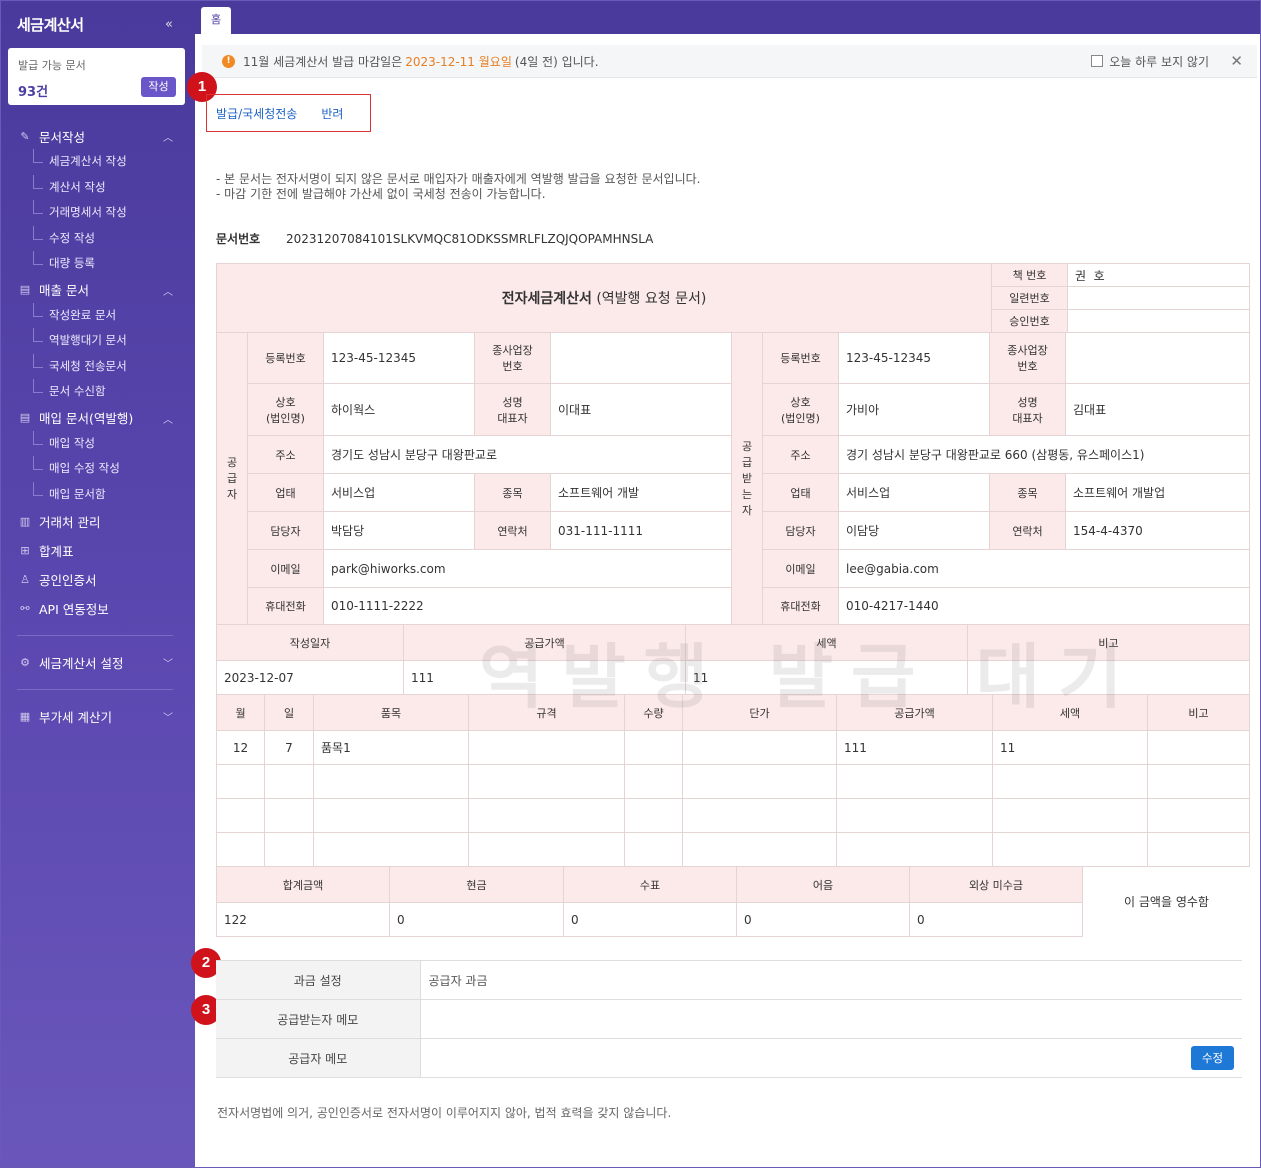  What do you see at coordinates (759, 747) in the screenshot?
I see `item-price` at bounding box center [759, 747].